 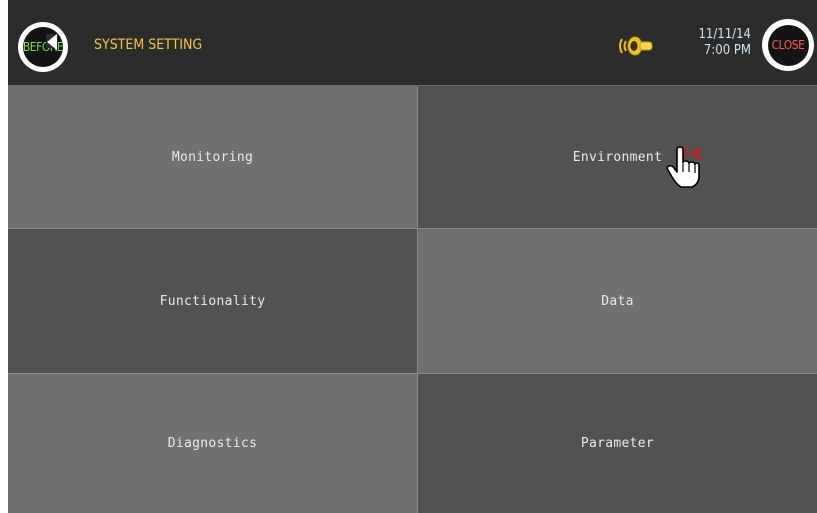 I want to click on datetime-display: 11/11/14 7:00 PM, so click(x=724, y=43).